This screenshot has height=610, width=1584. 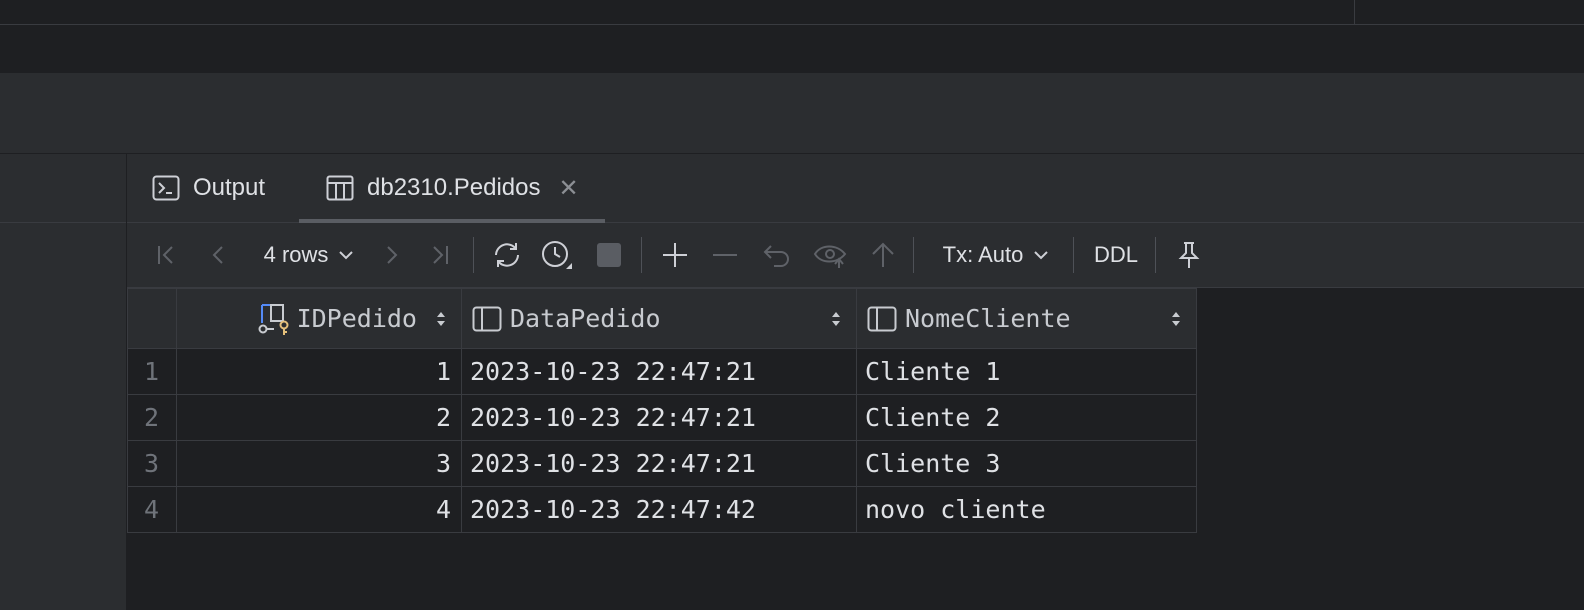 What do you see at coordinates (1189, 255) in the screenshot?
I see `pin-icon` at bounding box center [1189, 255].